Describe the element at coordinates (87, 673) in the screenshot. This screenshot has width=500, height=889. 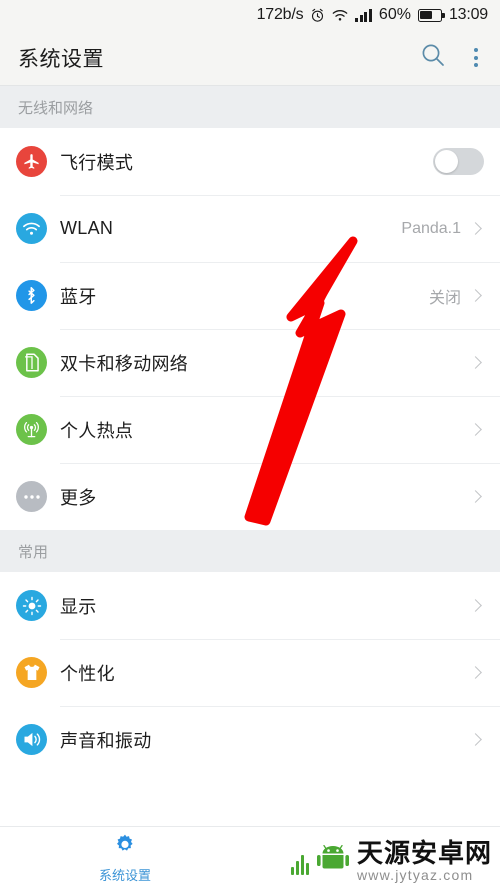
I see `row-label: 个性化` at that location.